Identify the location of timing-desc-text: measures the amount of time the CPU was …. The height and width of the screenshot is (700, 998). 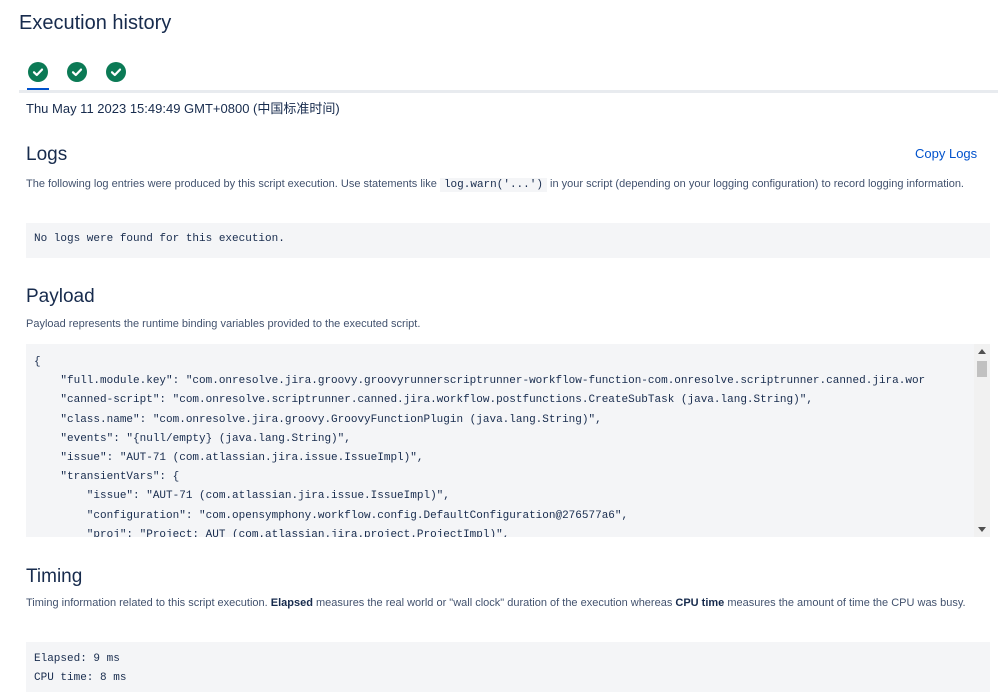
(844, 603).